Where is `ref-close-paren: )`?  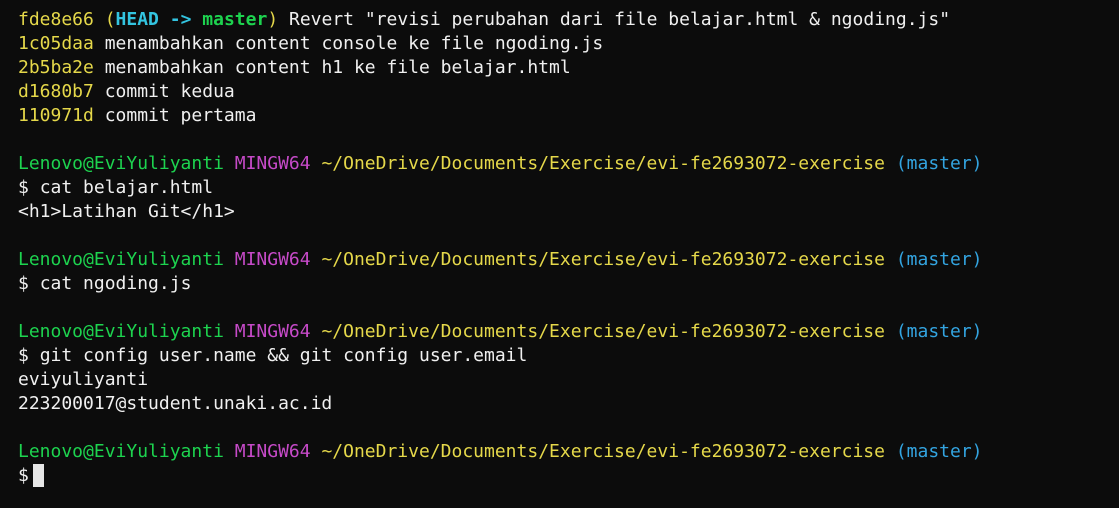
ref-close-paren: ) is located at coordinates (273, 19).